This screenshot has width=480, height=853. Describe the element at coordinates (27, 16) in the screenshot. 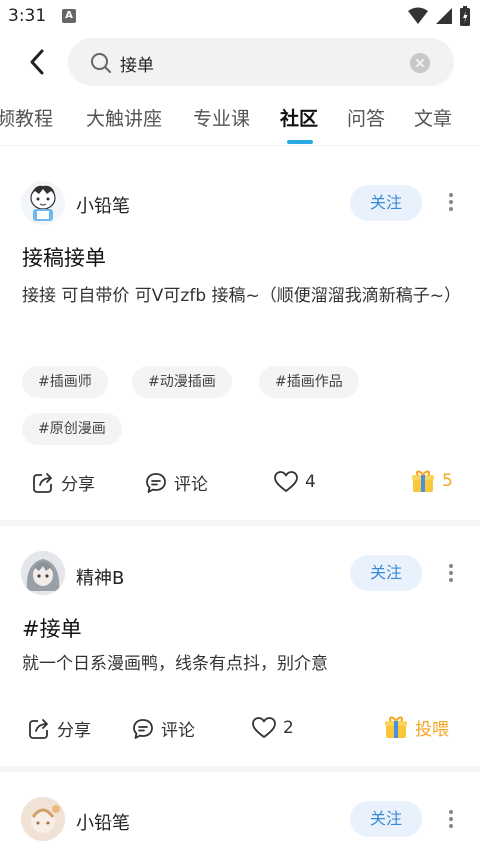

I see `status-time: 3:31` at that location.